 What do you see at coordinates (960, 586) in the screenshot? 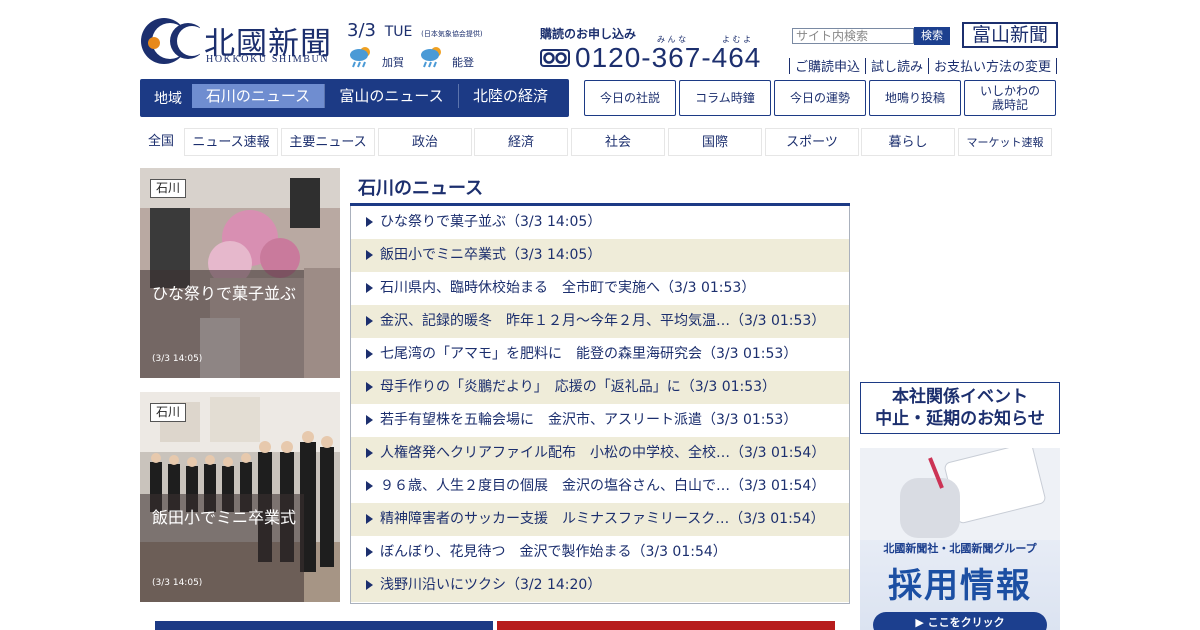
I see `recruit-title: 採用情報` at bounding box center [960, 586].